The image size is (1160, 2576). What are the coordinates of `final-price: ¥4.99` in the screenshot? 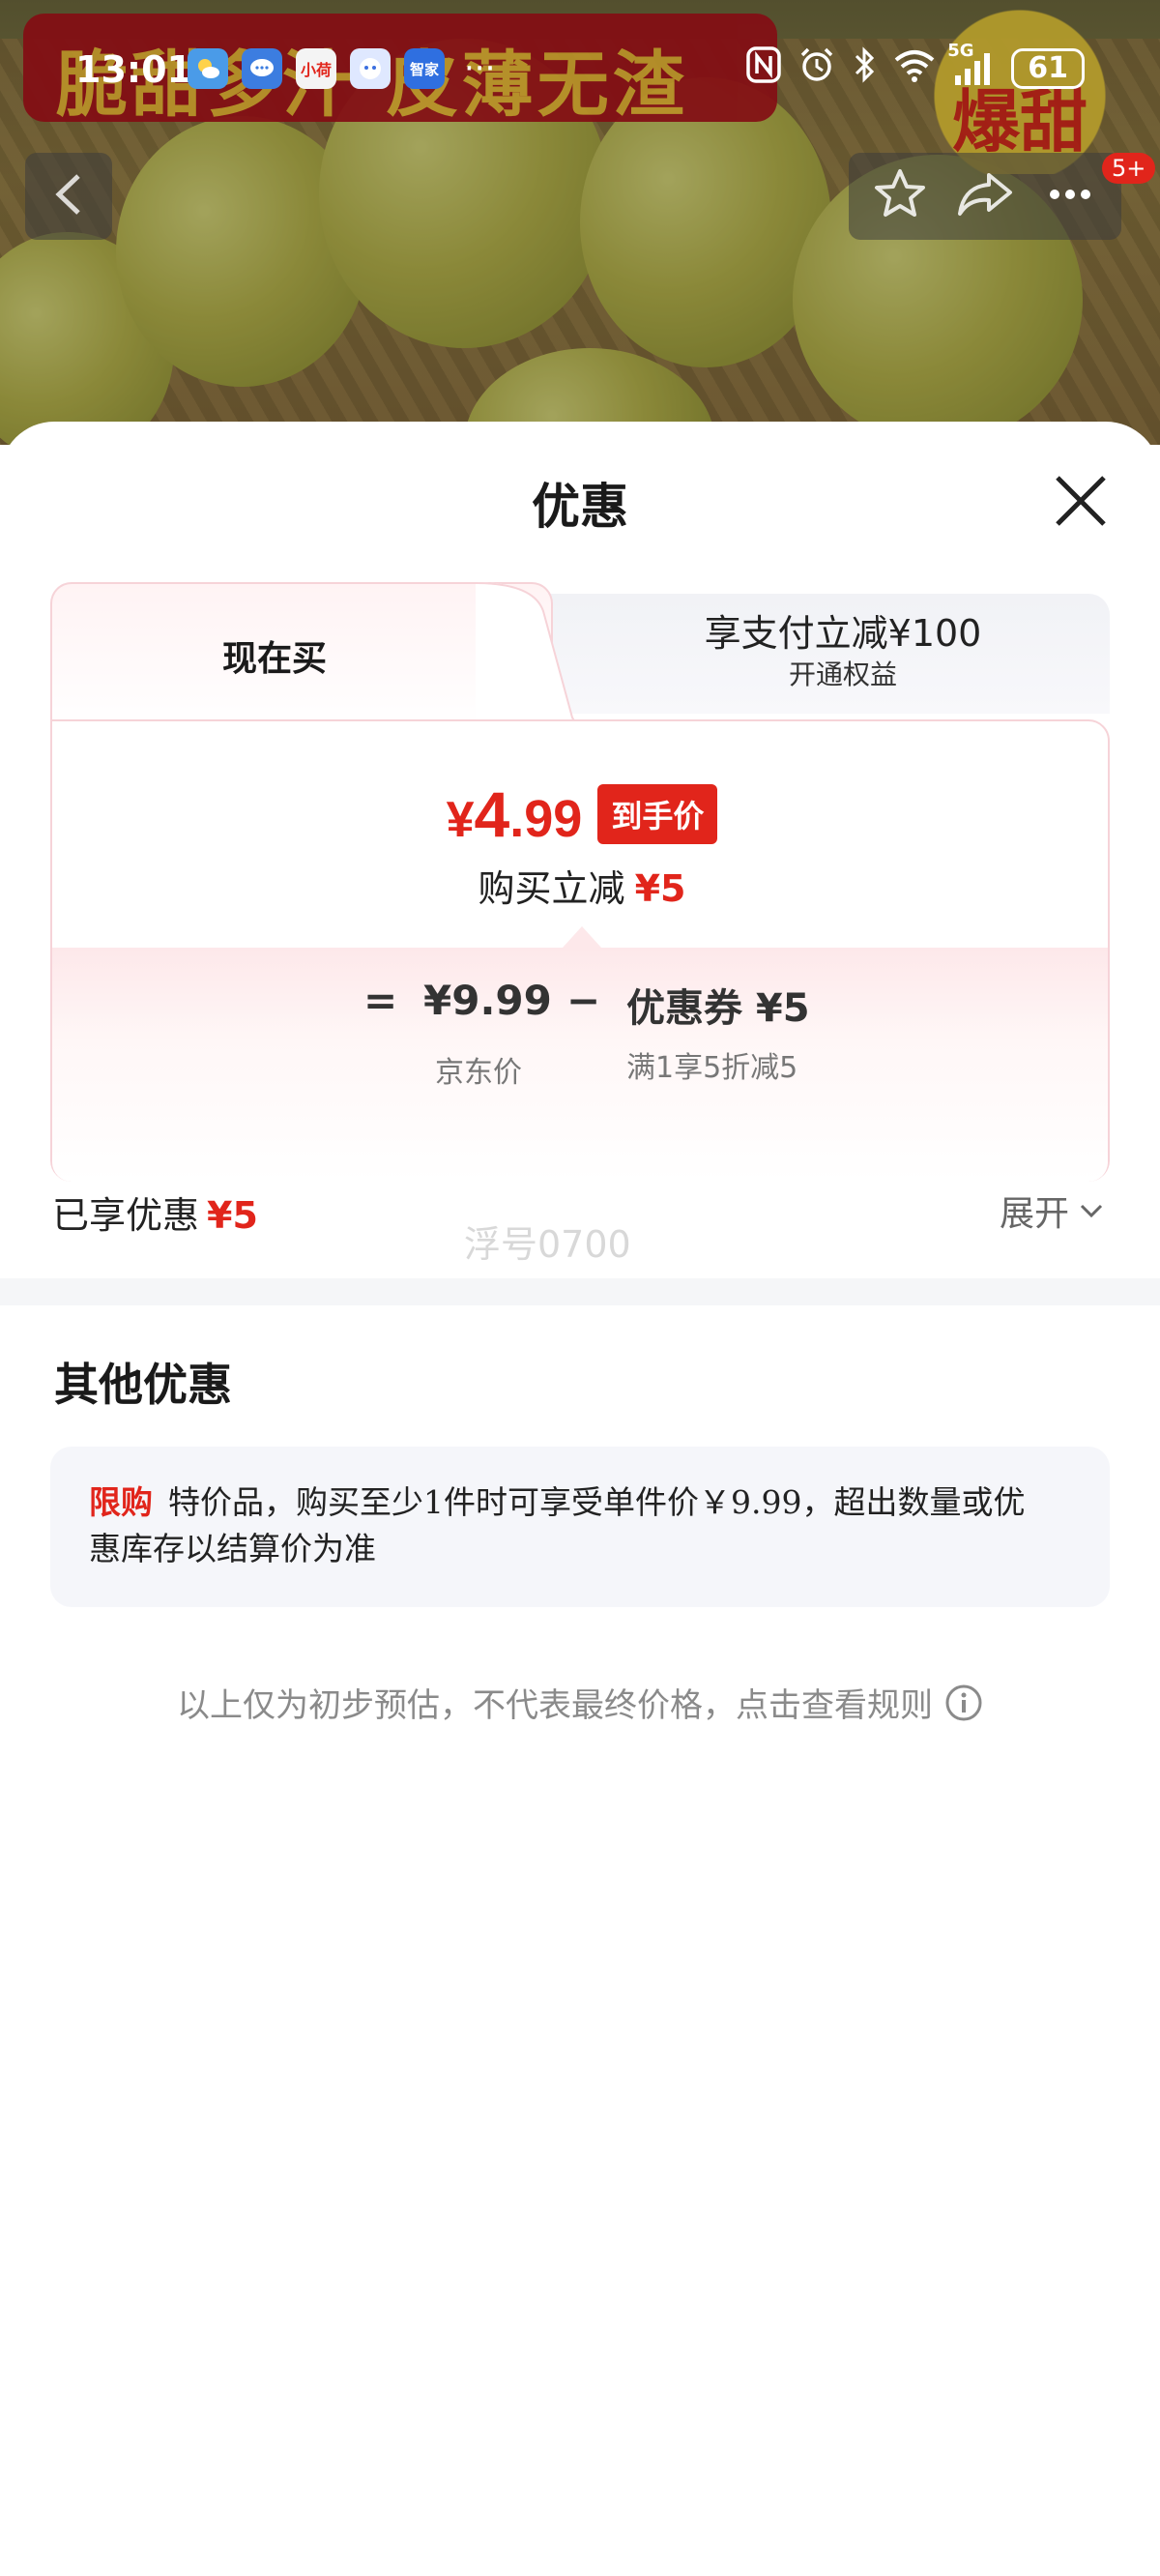 It's located at (515, 814).